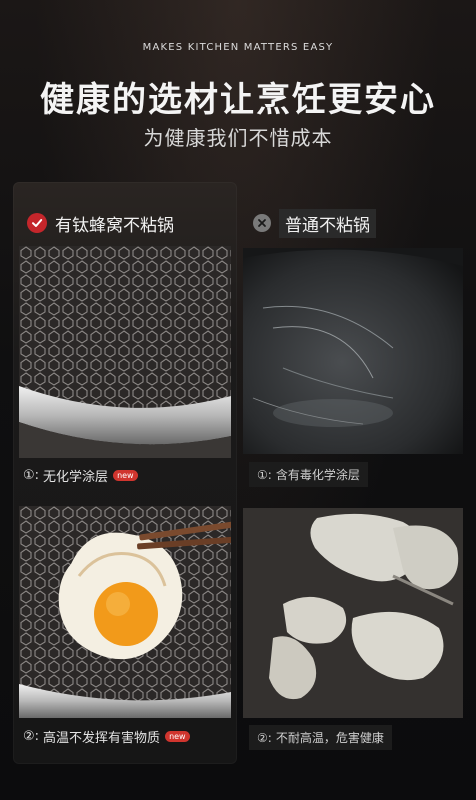 The width and height of the screenshot is (476, 800). I want to click on caption-text: 无化学涂层, so click(76, 477).